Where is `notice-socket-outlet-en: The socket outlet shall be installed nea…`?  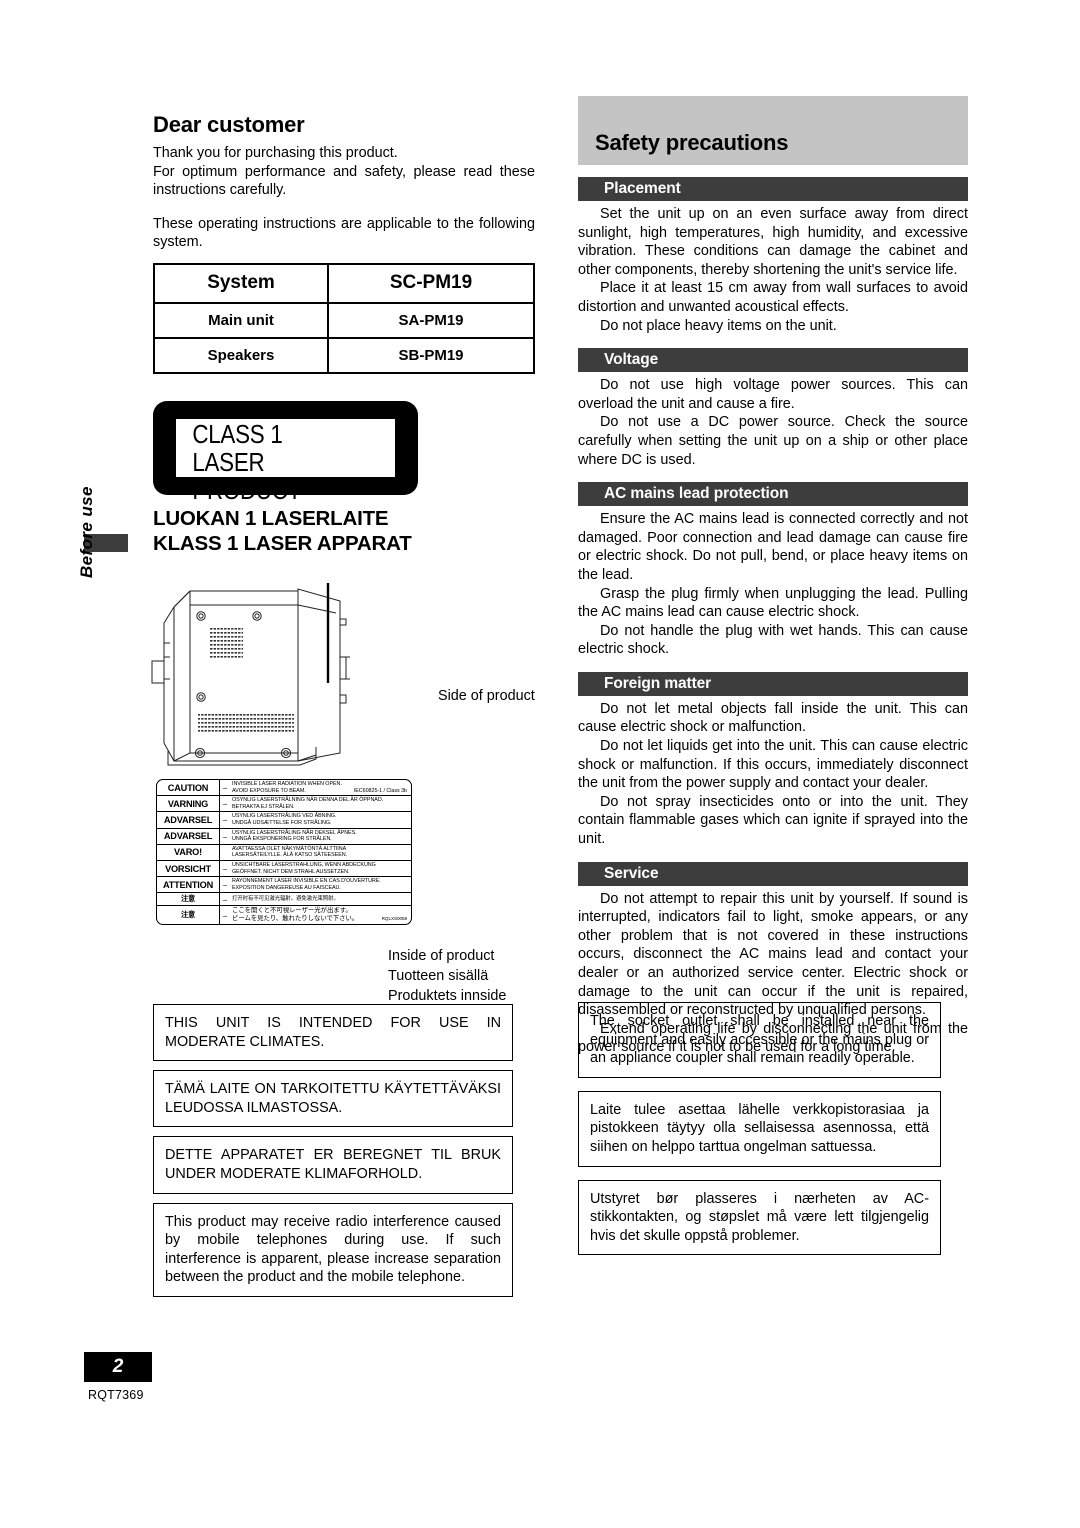 notice-socket-outlet-en: The socket outlet shall be installed nea… is located at coordinates (759, 1040).